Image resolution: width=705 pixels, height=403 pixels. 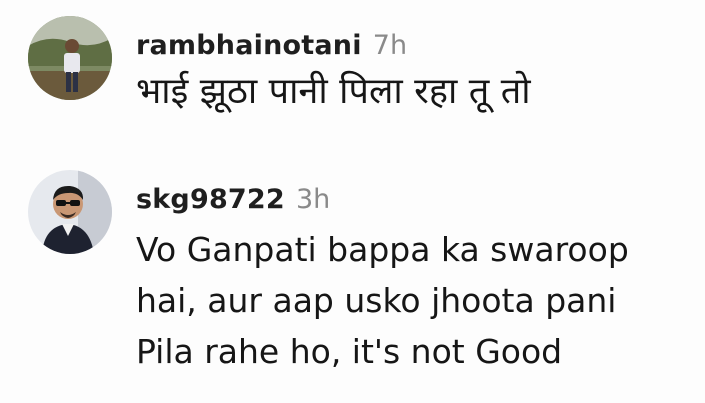 I want to click on timestamp: 3h, so click(x=313, y=199).